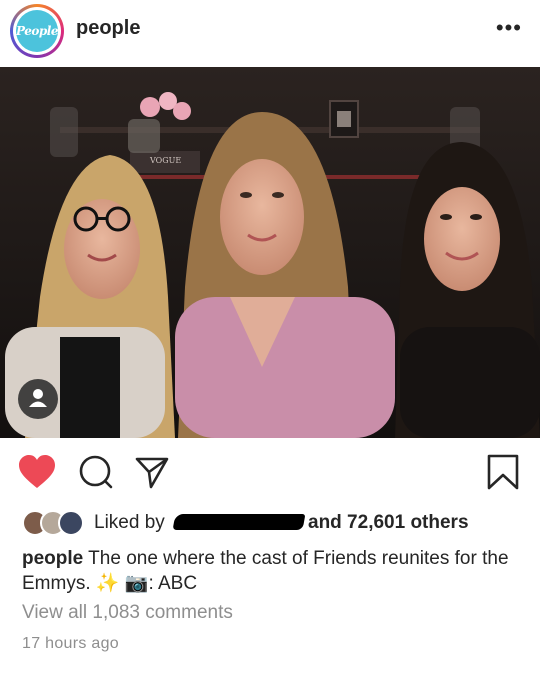  What do you see at coordinates (54, 523) in the screenshot?
I see `liker-avatars` at bounding box center [54, 523].